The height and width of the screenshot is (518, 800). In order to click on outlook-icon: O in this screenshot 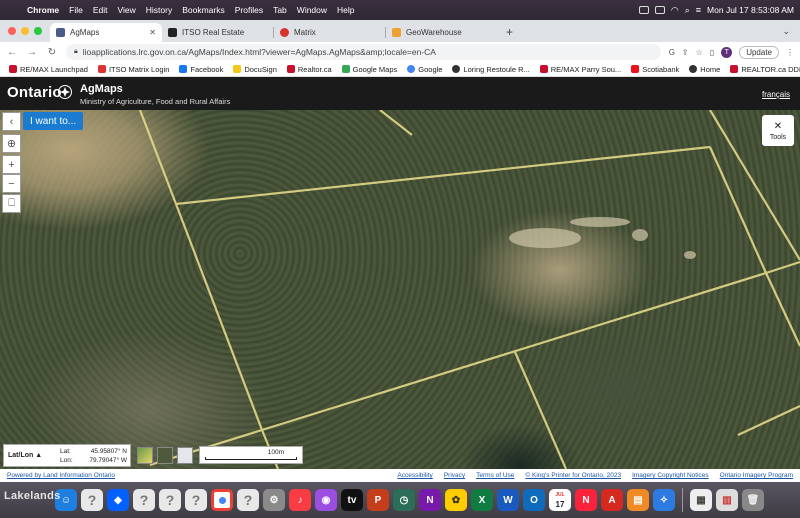, I will do `click(534, 500)`.